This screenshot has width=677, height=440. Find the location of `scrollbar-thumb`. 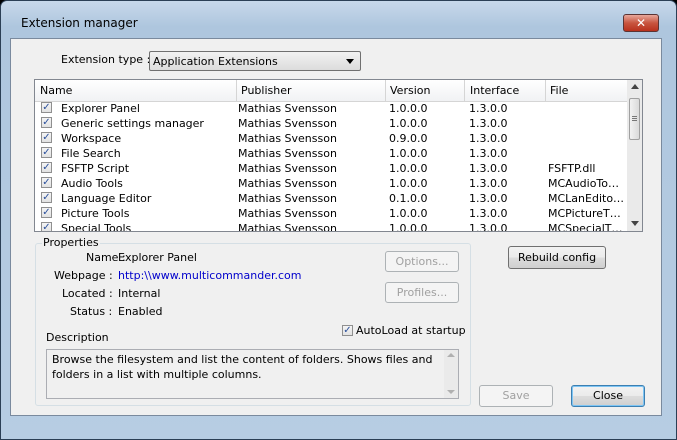

scrollbar-thumb is located at coordinates (634, 119).